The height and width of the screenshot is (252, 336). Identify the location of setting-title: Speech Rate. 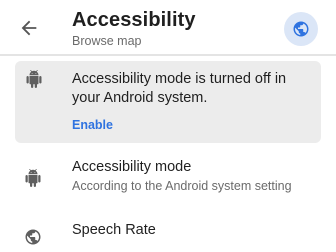
(114, 230).